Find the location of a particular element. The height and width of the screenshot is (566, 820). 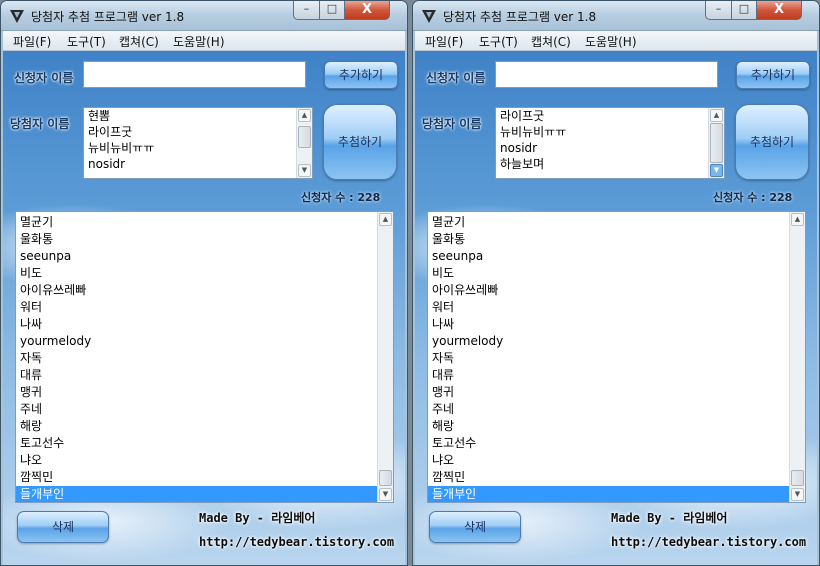

window-title: 당첨자 추첨 프로그램 ver 1.8 is located at coordinates (520, 17).